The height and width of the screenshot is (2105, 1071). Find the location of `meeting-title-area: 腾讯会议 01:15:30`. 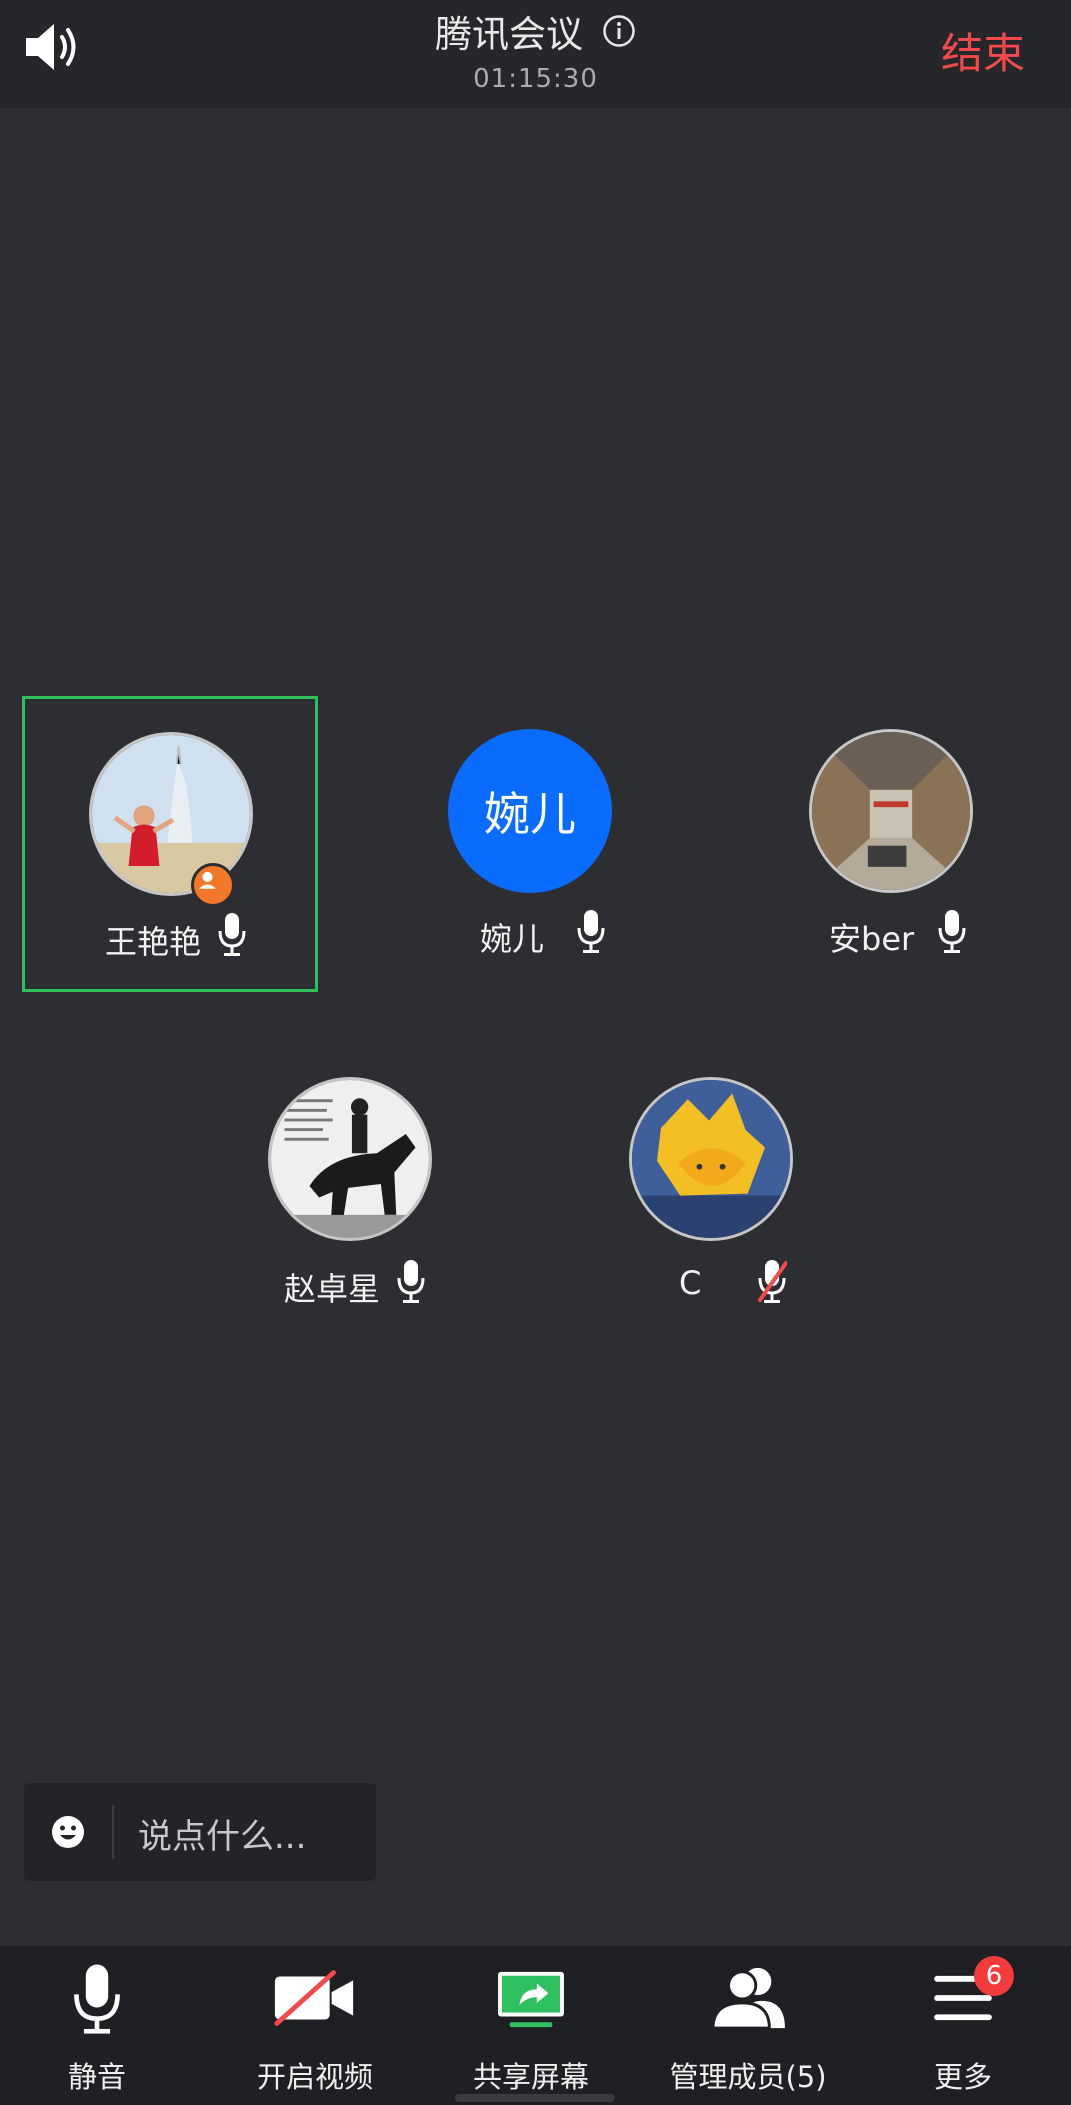

meeting-title-area: 腾讯会议 01:15:30 is located at coordinates (535, 49).